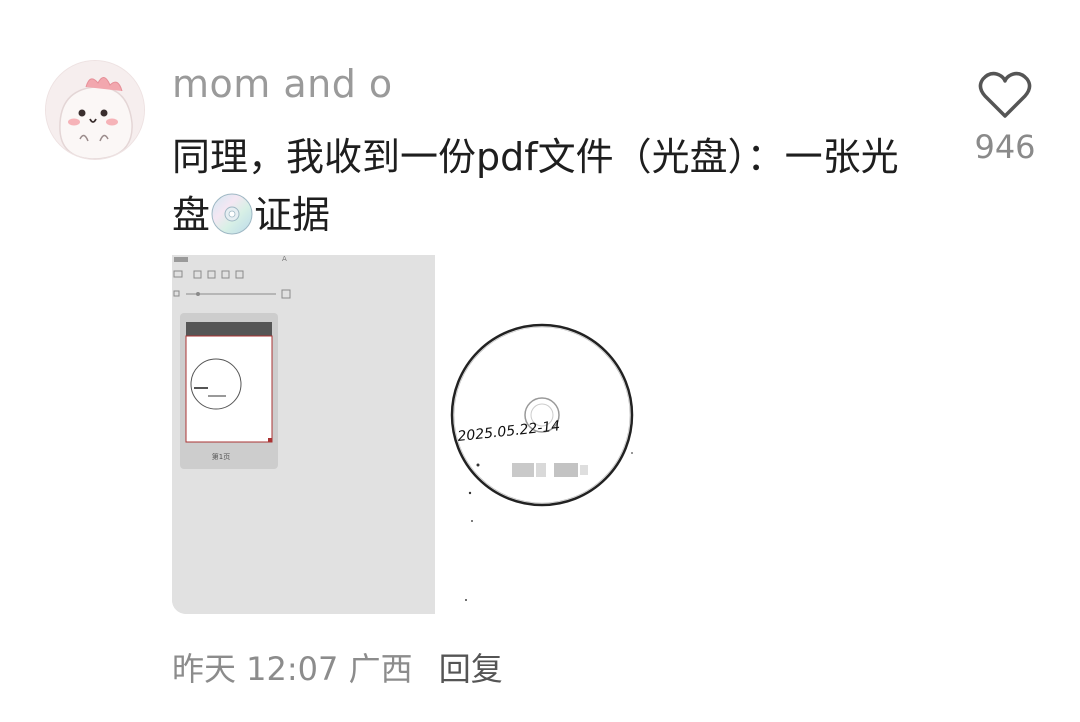  I want to click on avatar-image, so click(95, 110).